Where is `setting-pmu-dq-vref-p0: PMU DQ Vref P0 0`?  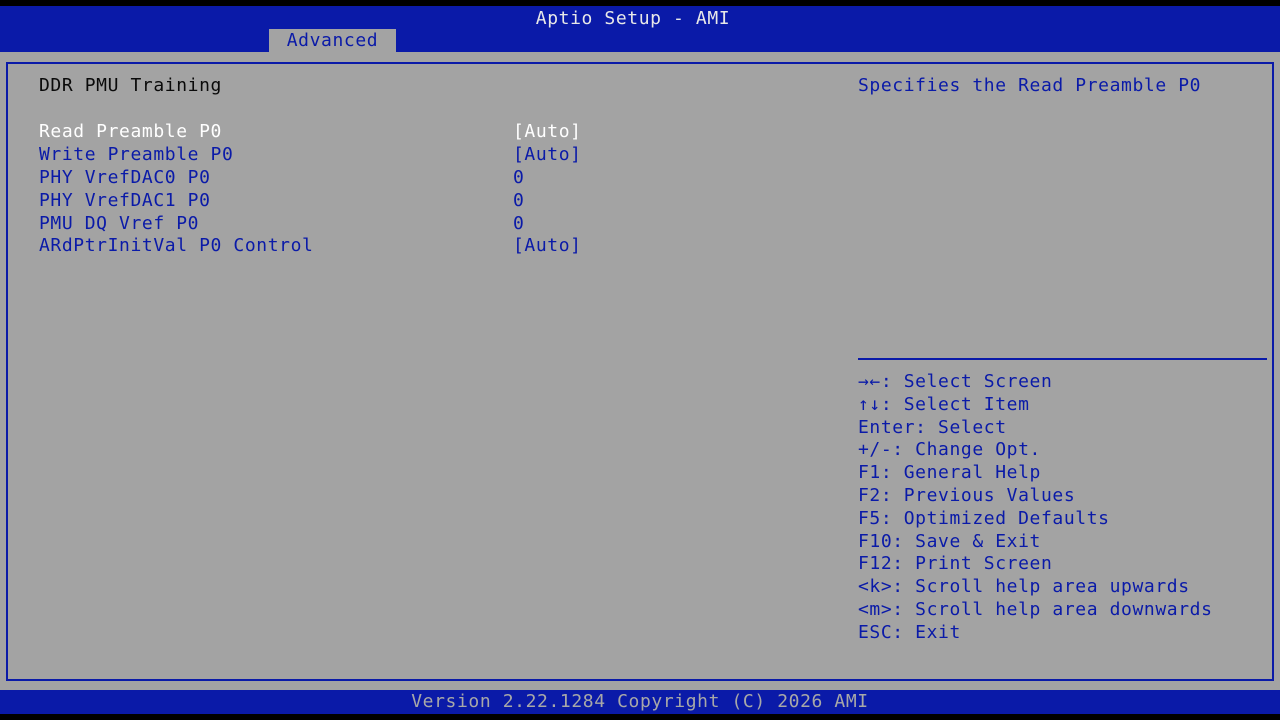 setting-pmu-dq-vref-p0: PMU DQ Vref P0 0 is located at coordinates (429, 223).